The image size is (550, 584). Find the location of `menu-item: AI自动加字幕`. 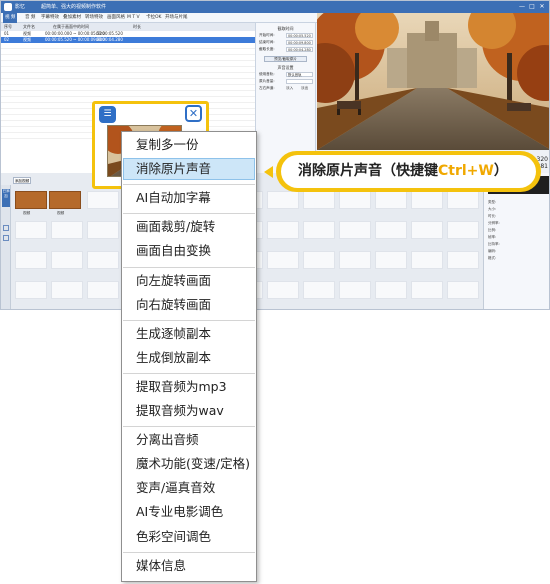

menu-item: AI自动加字幕 is located at coordinates (189, 198).